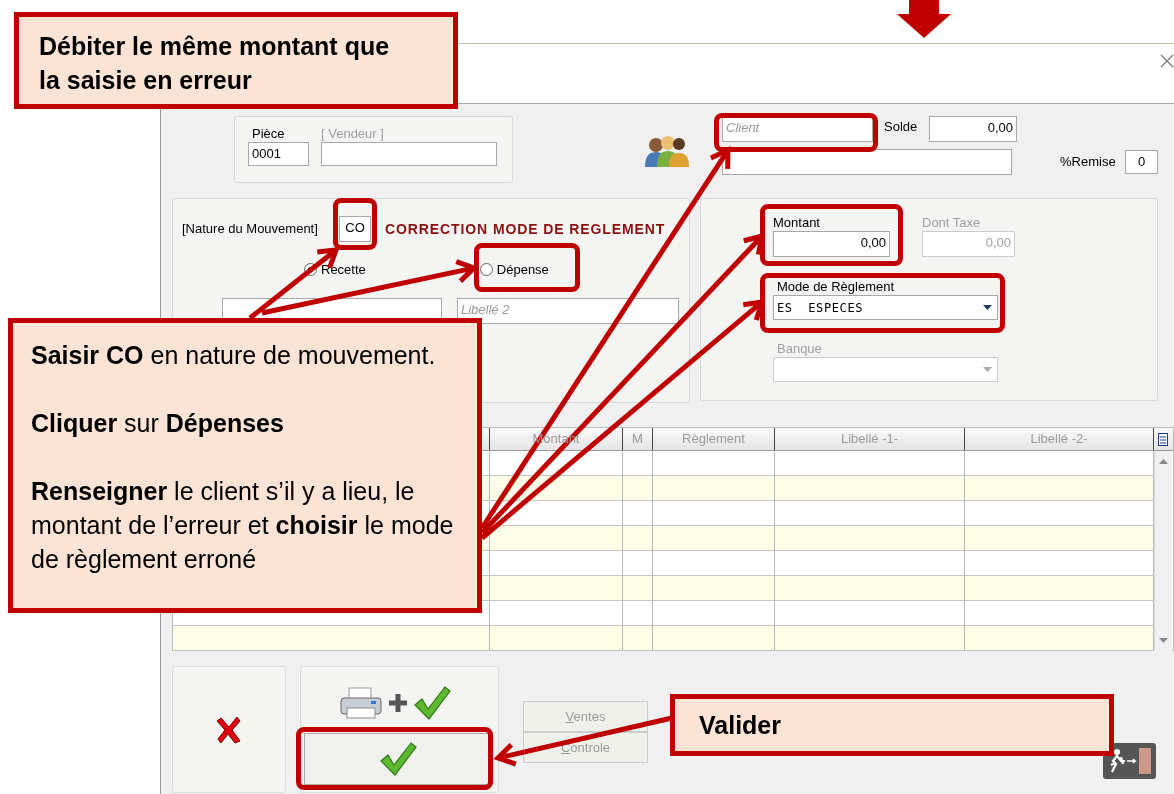 This screenshot has height=794, width=1174. What do you see at coordinates (398, 703) in the screenshot?
I see `plus-icon` at bounding box center [398, 703].